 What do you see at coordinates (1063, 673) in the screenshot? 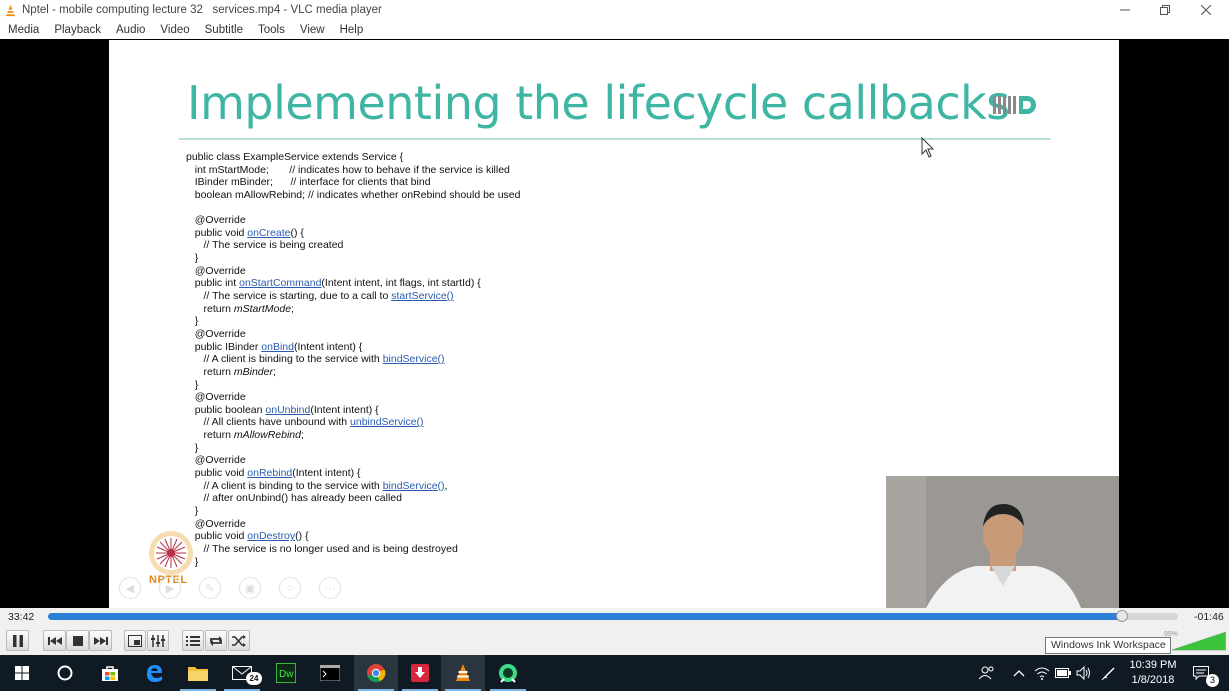
I see `tray-battery` at bounding box center [1063, 673].